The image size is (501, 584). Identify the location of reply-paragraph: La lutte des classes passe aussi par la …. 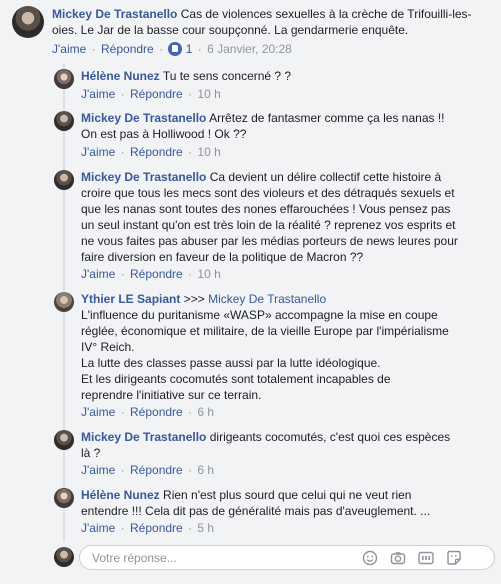
(231, 363).